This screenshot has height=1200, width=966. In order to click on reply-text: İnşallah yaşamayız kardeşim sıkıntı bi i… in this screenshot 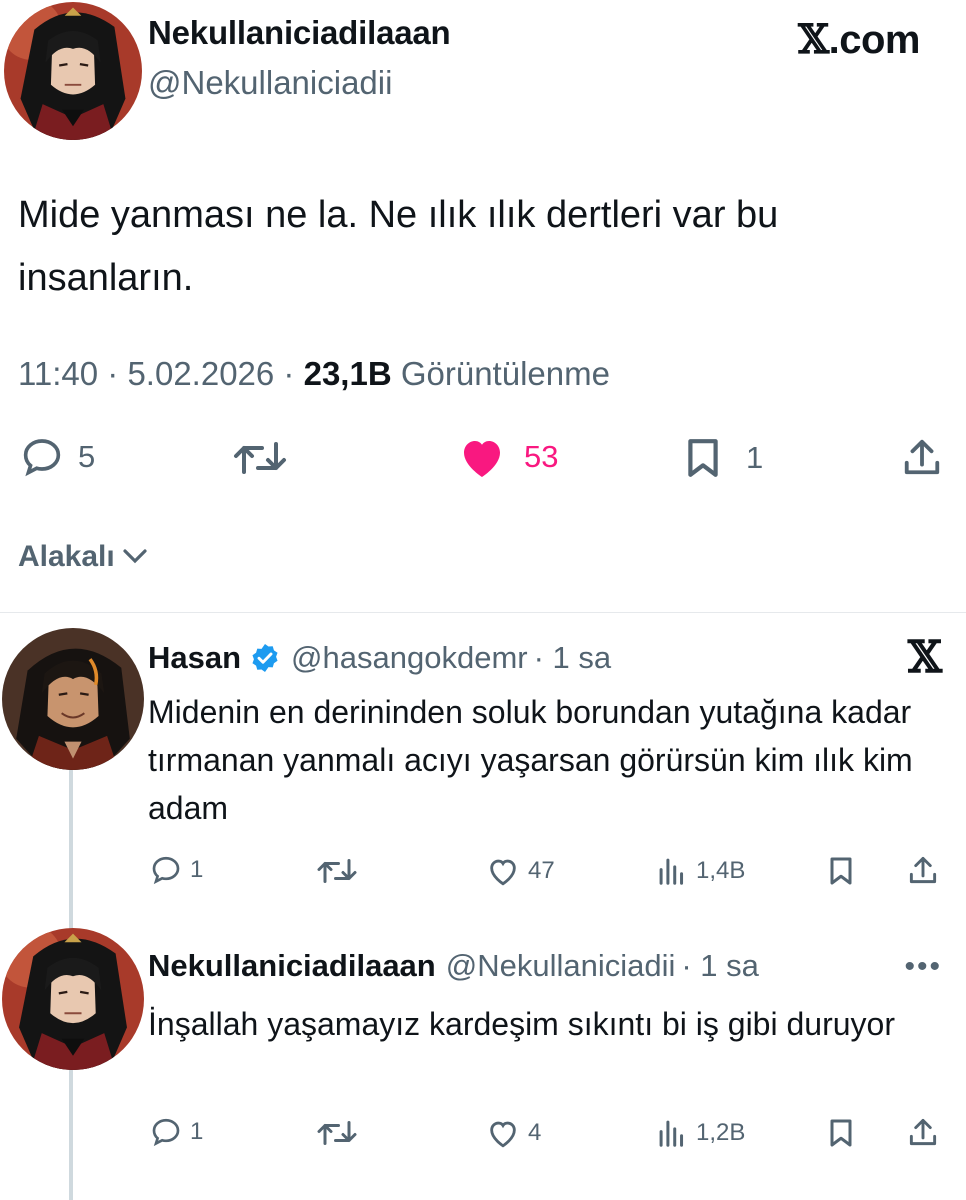, I will do `click(521, 1024)`.